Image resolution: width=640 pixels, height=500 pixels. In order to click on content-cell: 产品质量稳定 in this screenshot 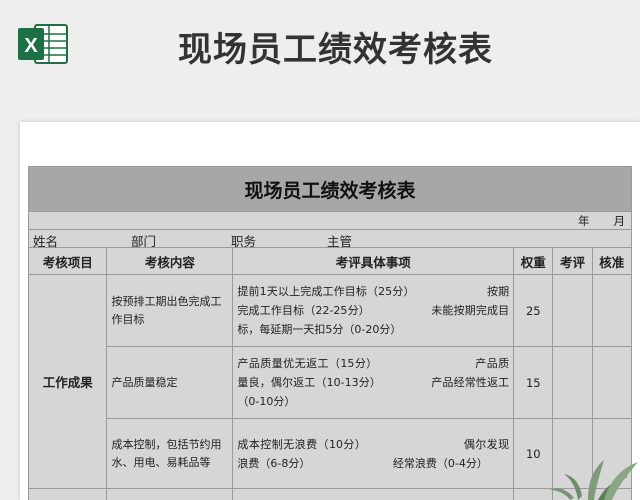, I will do `click(170, 382)`.